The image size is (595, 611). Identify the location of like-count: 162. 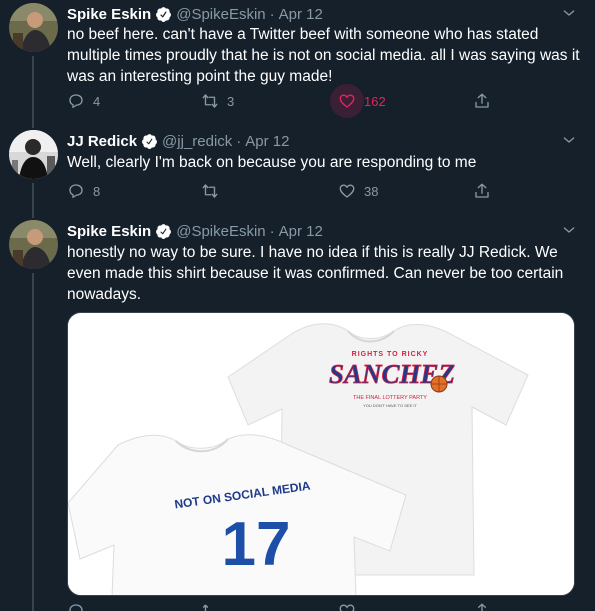
(375, 101).